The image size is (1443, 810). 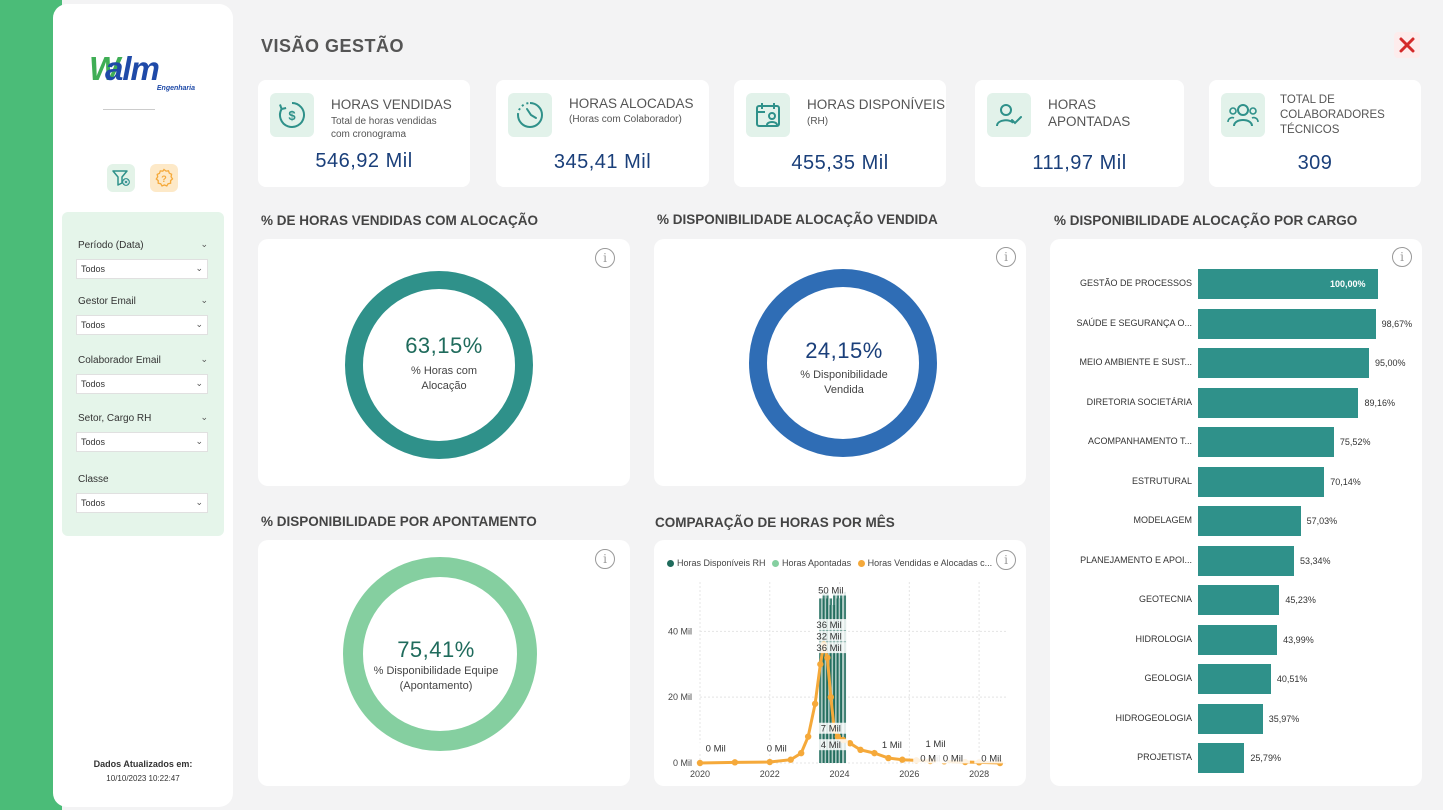 What do you see at coordinates (1243, 115) in the screenshot?
I see `users-icon` at bounding box center [1243, 115].